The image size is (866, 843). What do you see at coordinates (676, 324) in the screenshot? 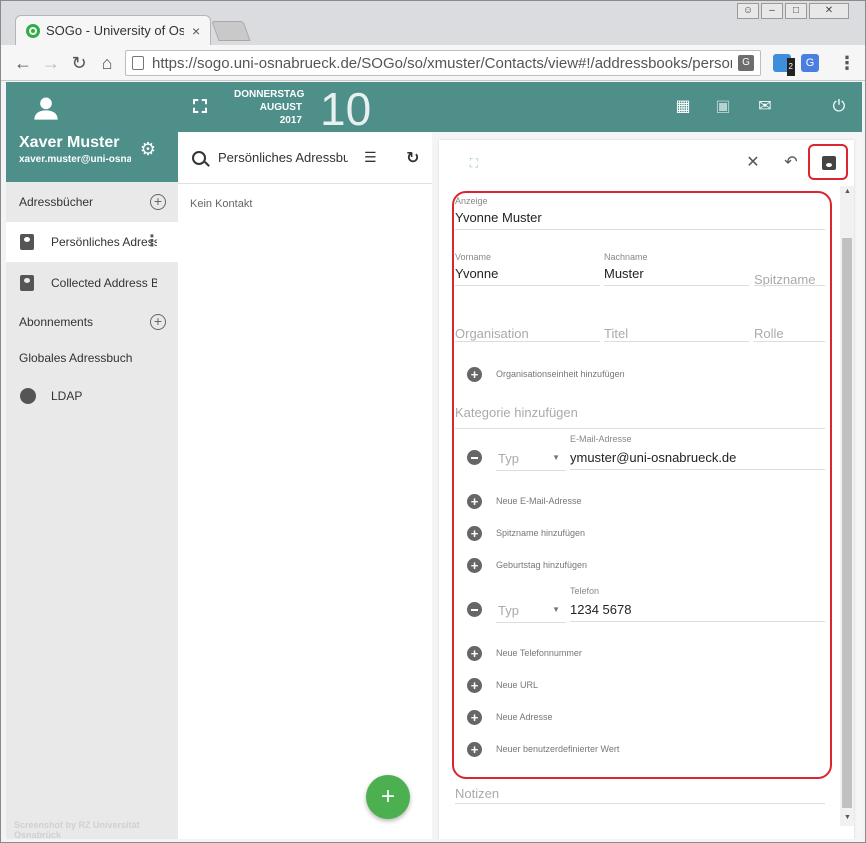
I see `title-field: Titel` at bounding box center [676, 324].